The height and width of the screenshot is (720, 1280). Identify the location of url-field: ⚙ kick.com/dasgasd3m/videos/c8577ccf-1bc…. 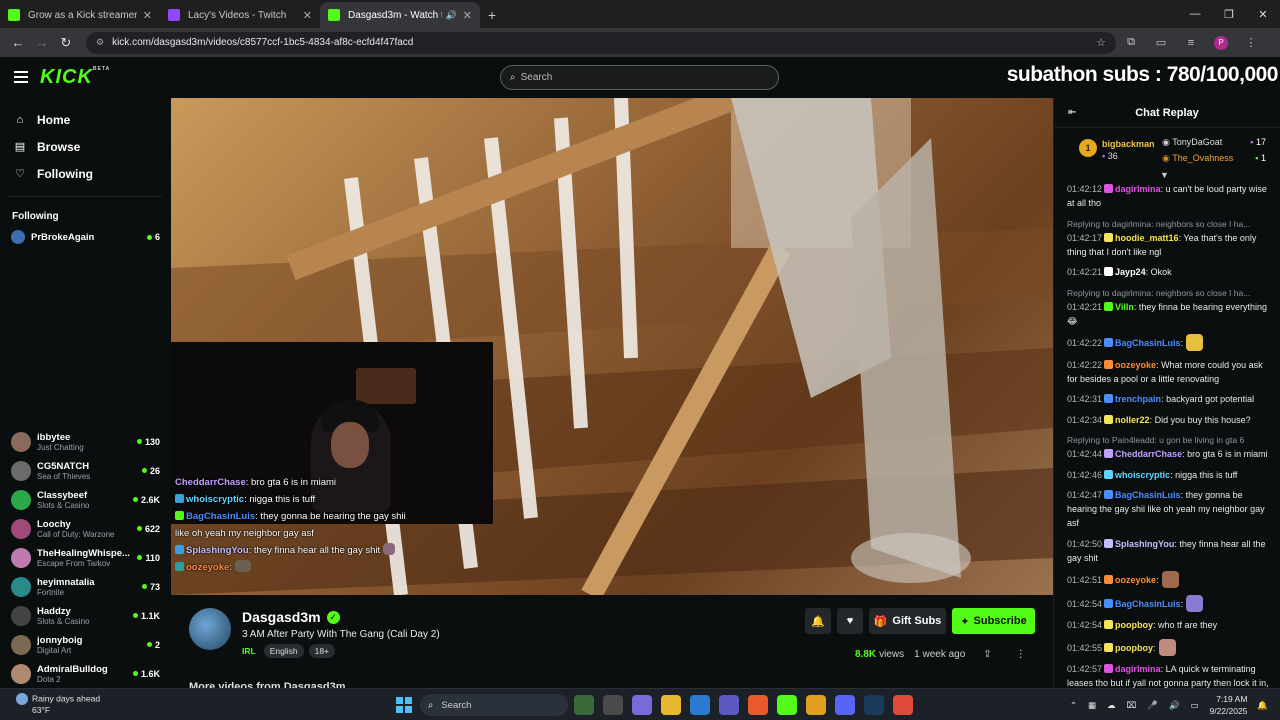
(601, 42).